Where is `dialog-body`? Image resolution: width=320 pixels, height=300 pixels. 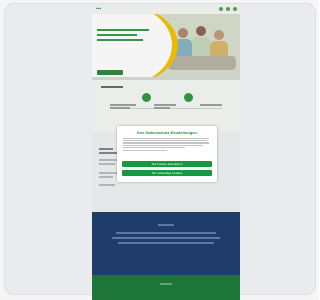 dialog-body is located at coordinates (167, 146).